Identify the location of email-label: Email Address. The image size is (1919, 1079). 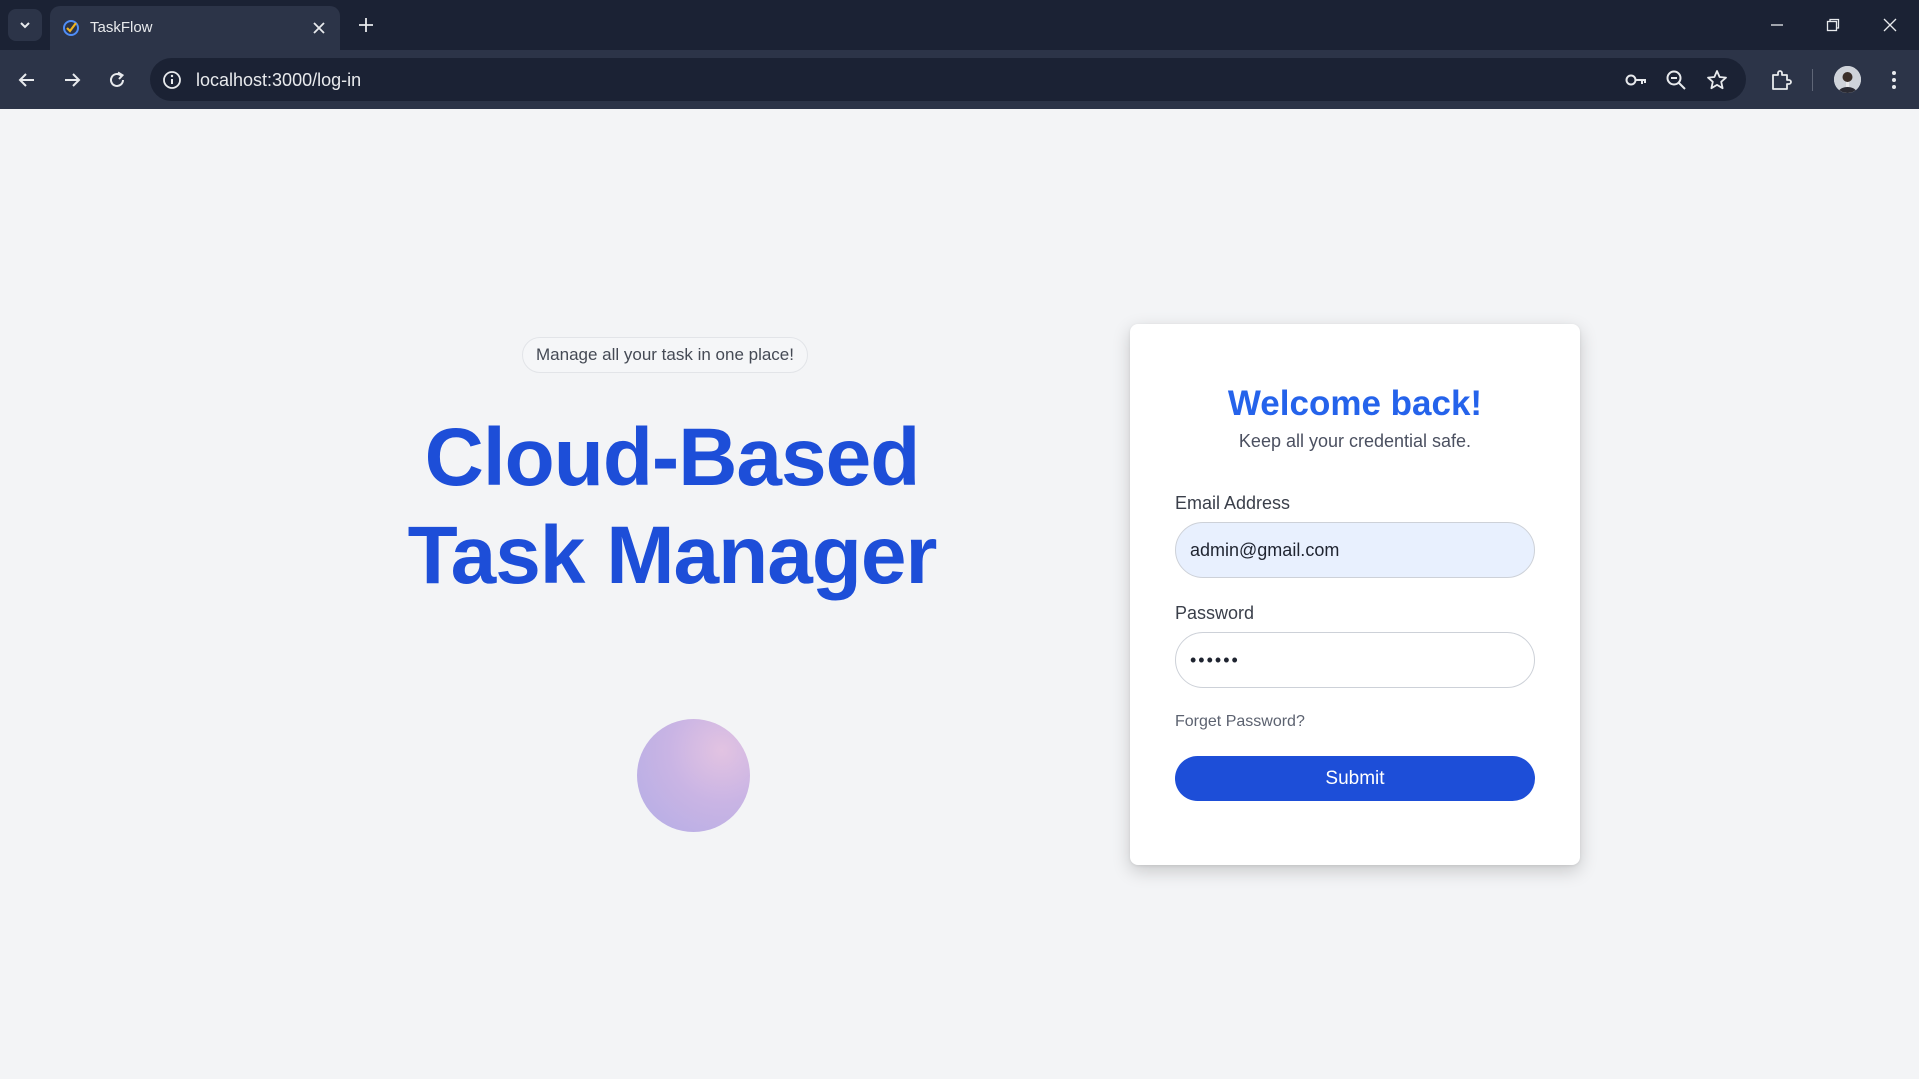
(1233, 503).